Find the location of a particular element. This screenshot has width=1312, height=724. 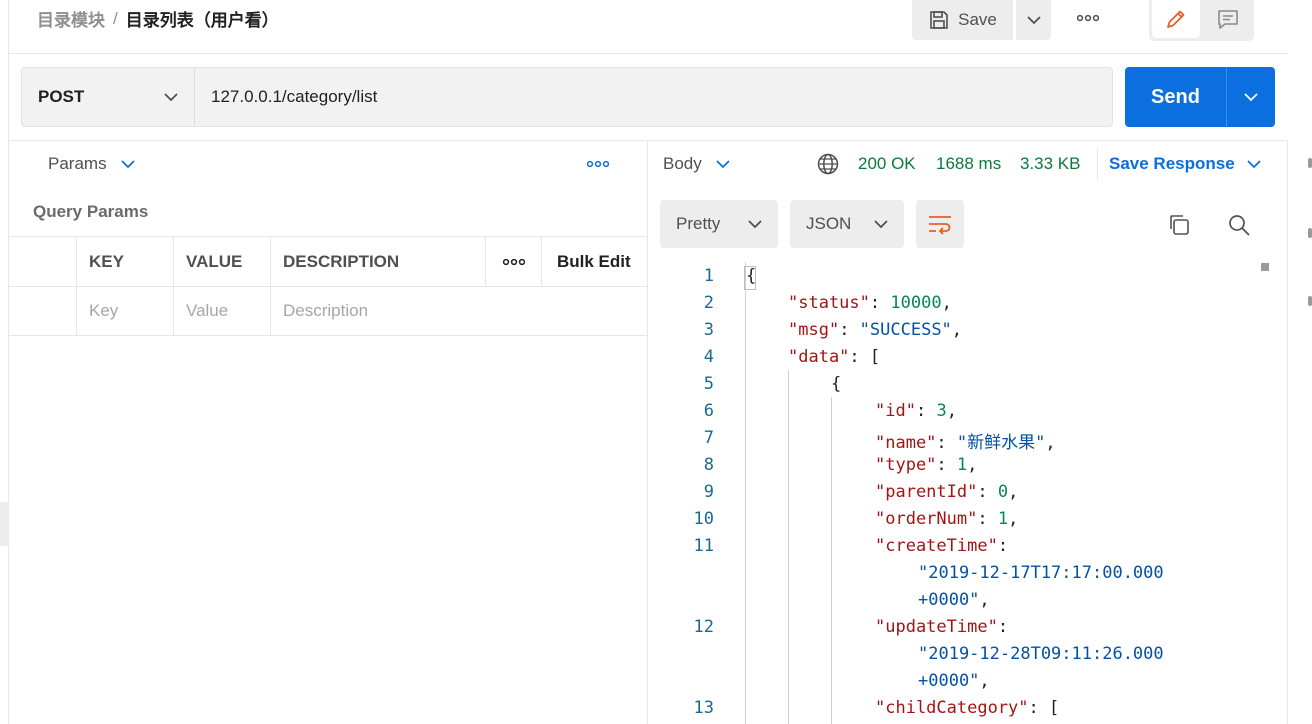

save-options-button is located at coordinates (1033, 20).